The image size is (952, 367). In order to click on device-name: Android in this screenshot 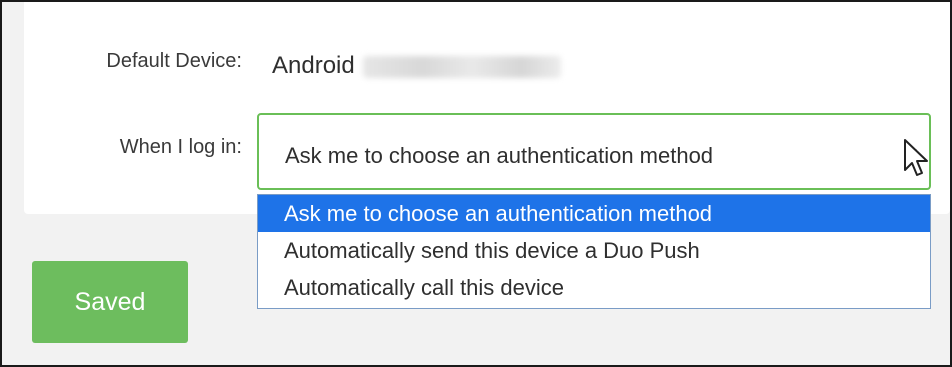, I will do `click(313, 65)`.